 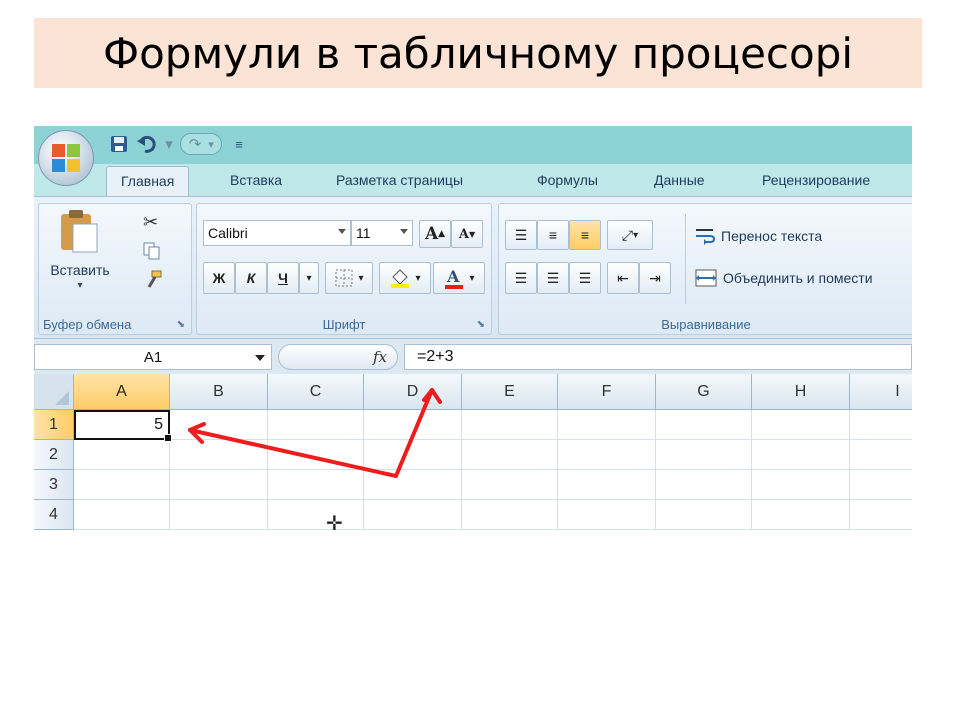 What do you see at coordinates (413, 425) in the screenshot?
I see `cell-d1` at bounding box center [413, 425].